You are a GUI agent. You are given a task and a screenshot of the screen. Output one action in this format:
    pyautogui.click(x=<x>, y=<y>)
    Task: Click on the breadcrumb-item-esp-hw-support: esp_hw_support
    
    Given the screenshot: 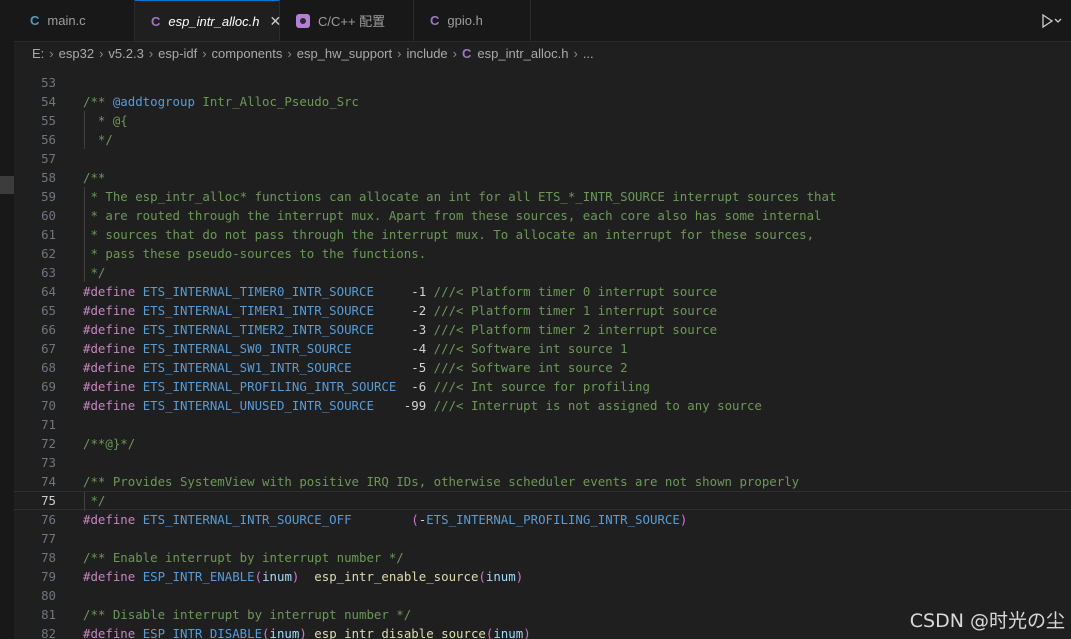 What is the action you would take?
    pyautogui.click(x=344, y=53)
    